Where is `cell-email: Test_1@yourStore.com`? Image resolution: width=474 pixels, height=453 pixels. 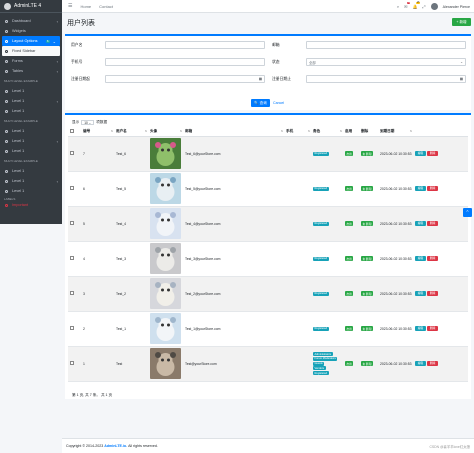 cell-email: Test_1@yourStore.com is located at coordinates (233, 329).